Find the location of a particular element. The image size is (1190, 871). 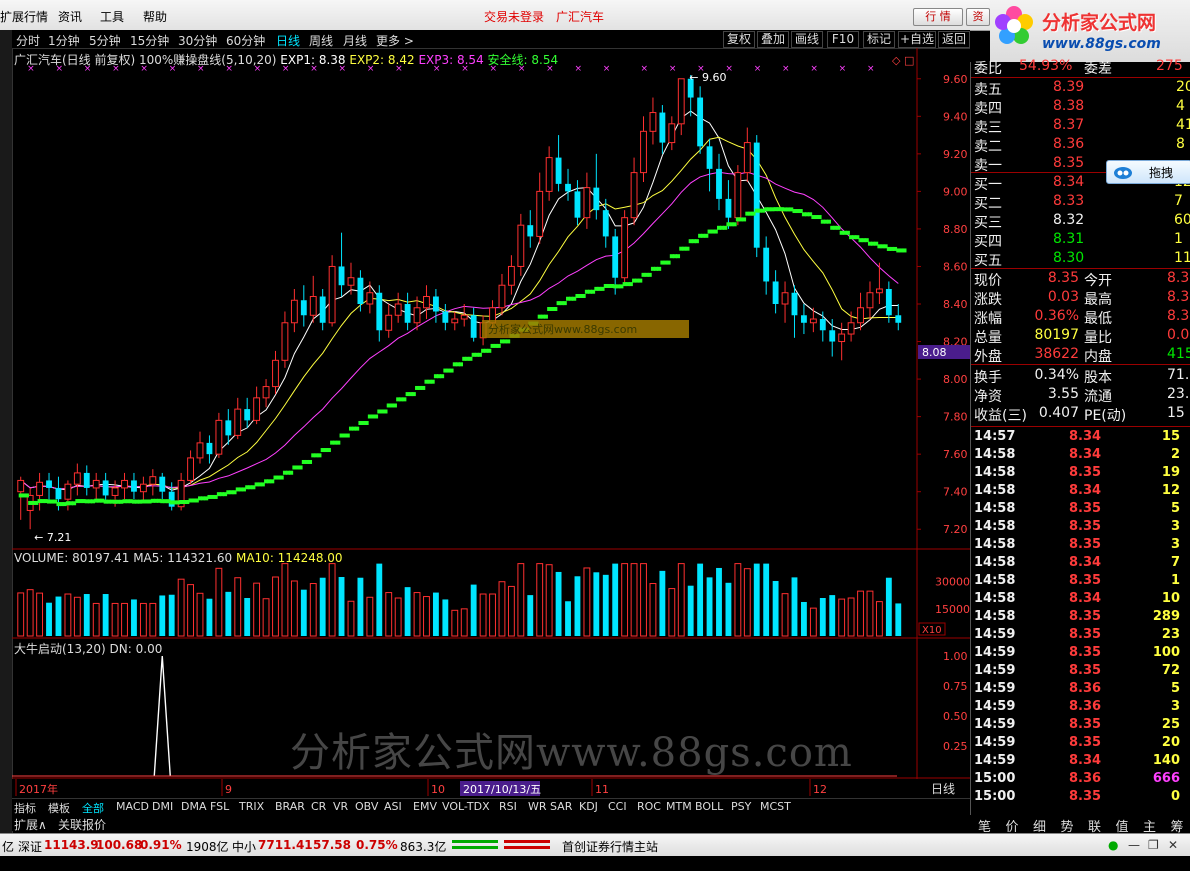

signal-mark: × is located at coordinates (843, 69).